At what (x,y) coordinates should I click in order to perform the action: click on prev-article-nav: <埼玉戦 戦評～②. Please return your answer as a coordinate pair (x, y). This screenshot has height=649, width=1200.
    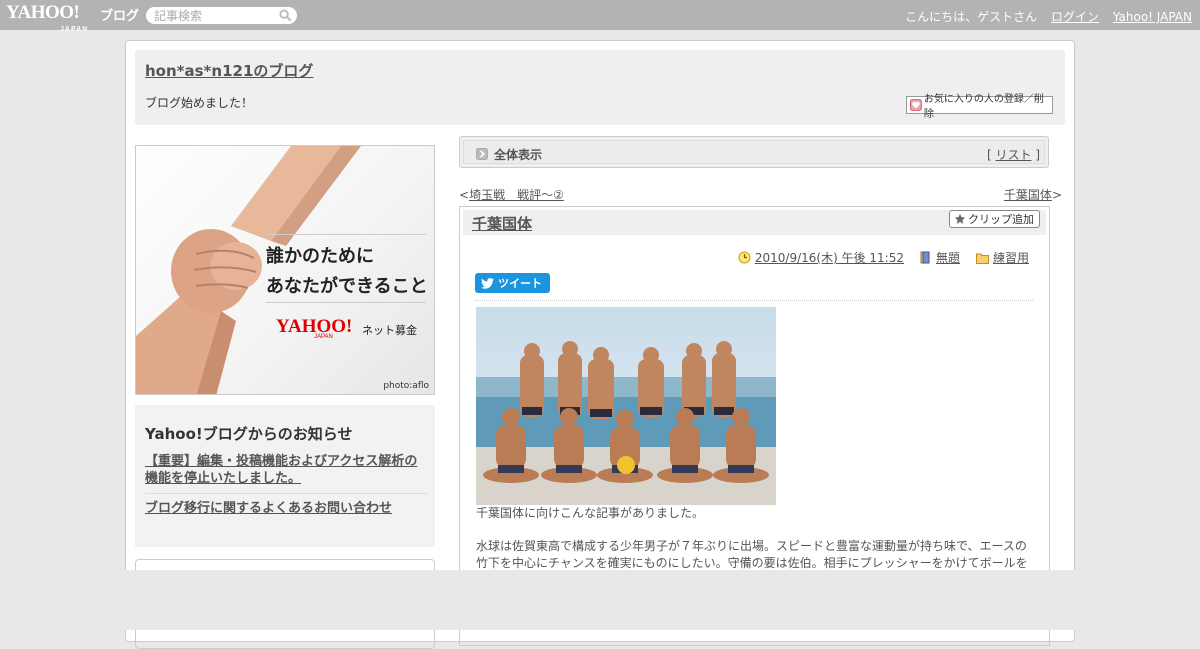
    Looking at the image, I should click on (511, 194).